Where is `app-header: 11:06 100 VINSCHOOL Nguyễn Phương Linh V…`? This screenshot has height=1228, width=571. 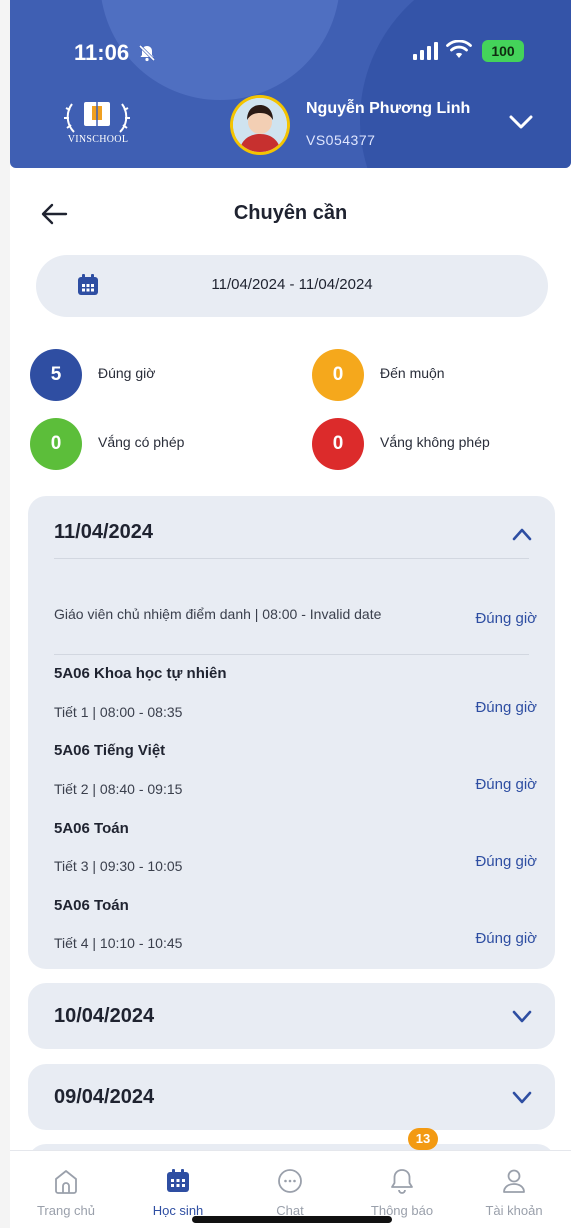 app-header: 11:06 100 VINSCHOOL Nguyễn Phương Linh V… is located at coordinates (290, 84).